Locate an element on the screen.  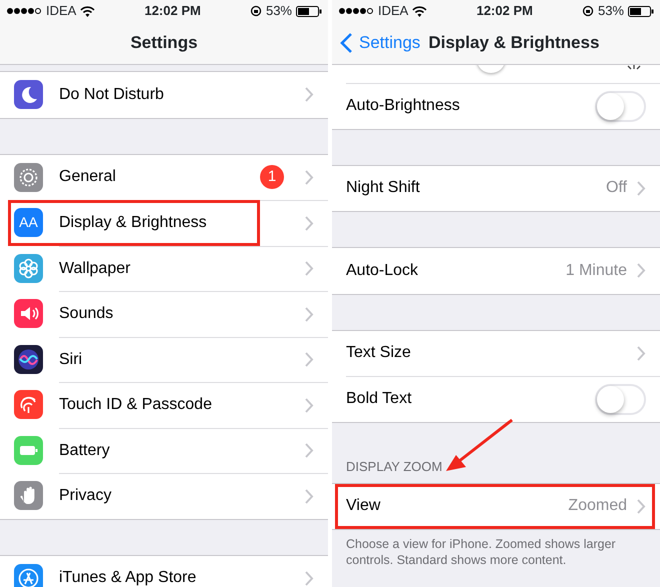
row-label: Battery is located at coordinates (85, 450).